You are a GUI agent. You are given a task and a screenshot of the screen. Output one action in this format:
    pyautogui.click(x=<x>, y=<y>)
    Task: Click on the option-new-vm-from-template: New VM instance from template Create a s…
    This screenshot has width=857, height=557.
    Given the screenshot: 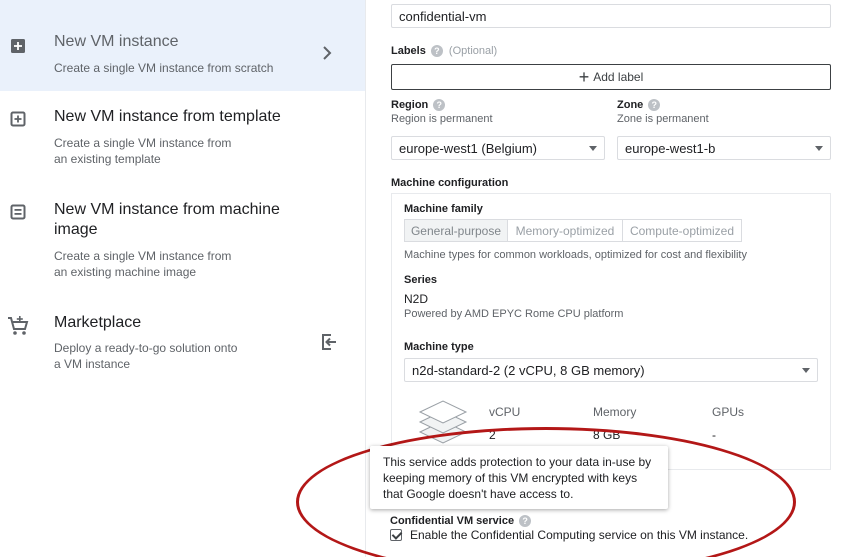 What is the action you would take?
    pyautogui.click(x=182, y=136)
    